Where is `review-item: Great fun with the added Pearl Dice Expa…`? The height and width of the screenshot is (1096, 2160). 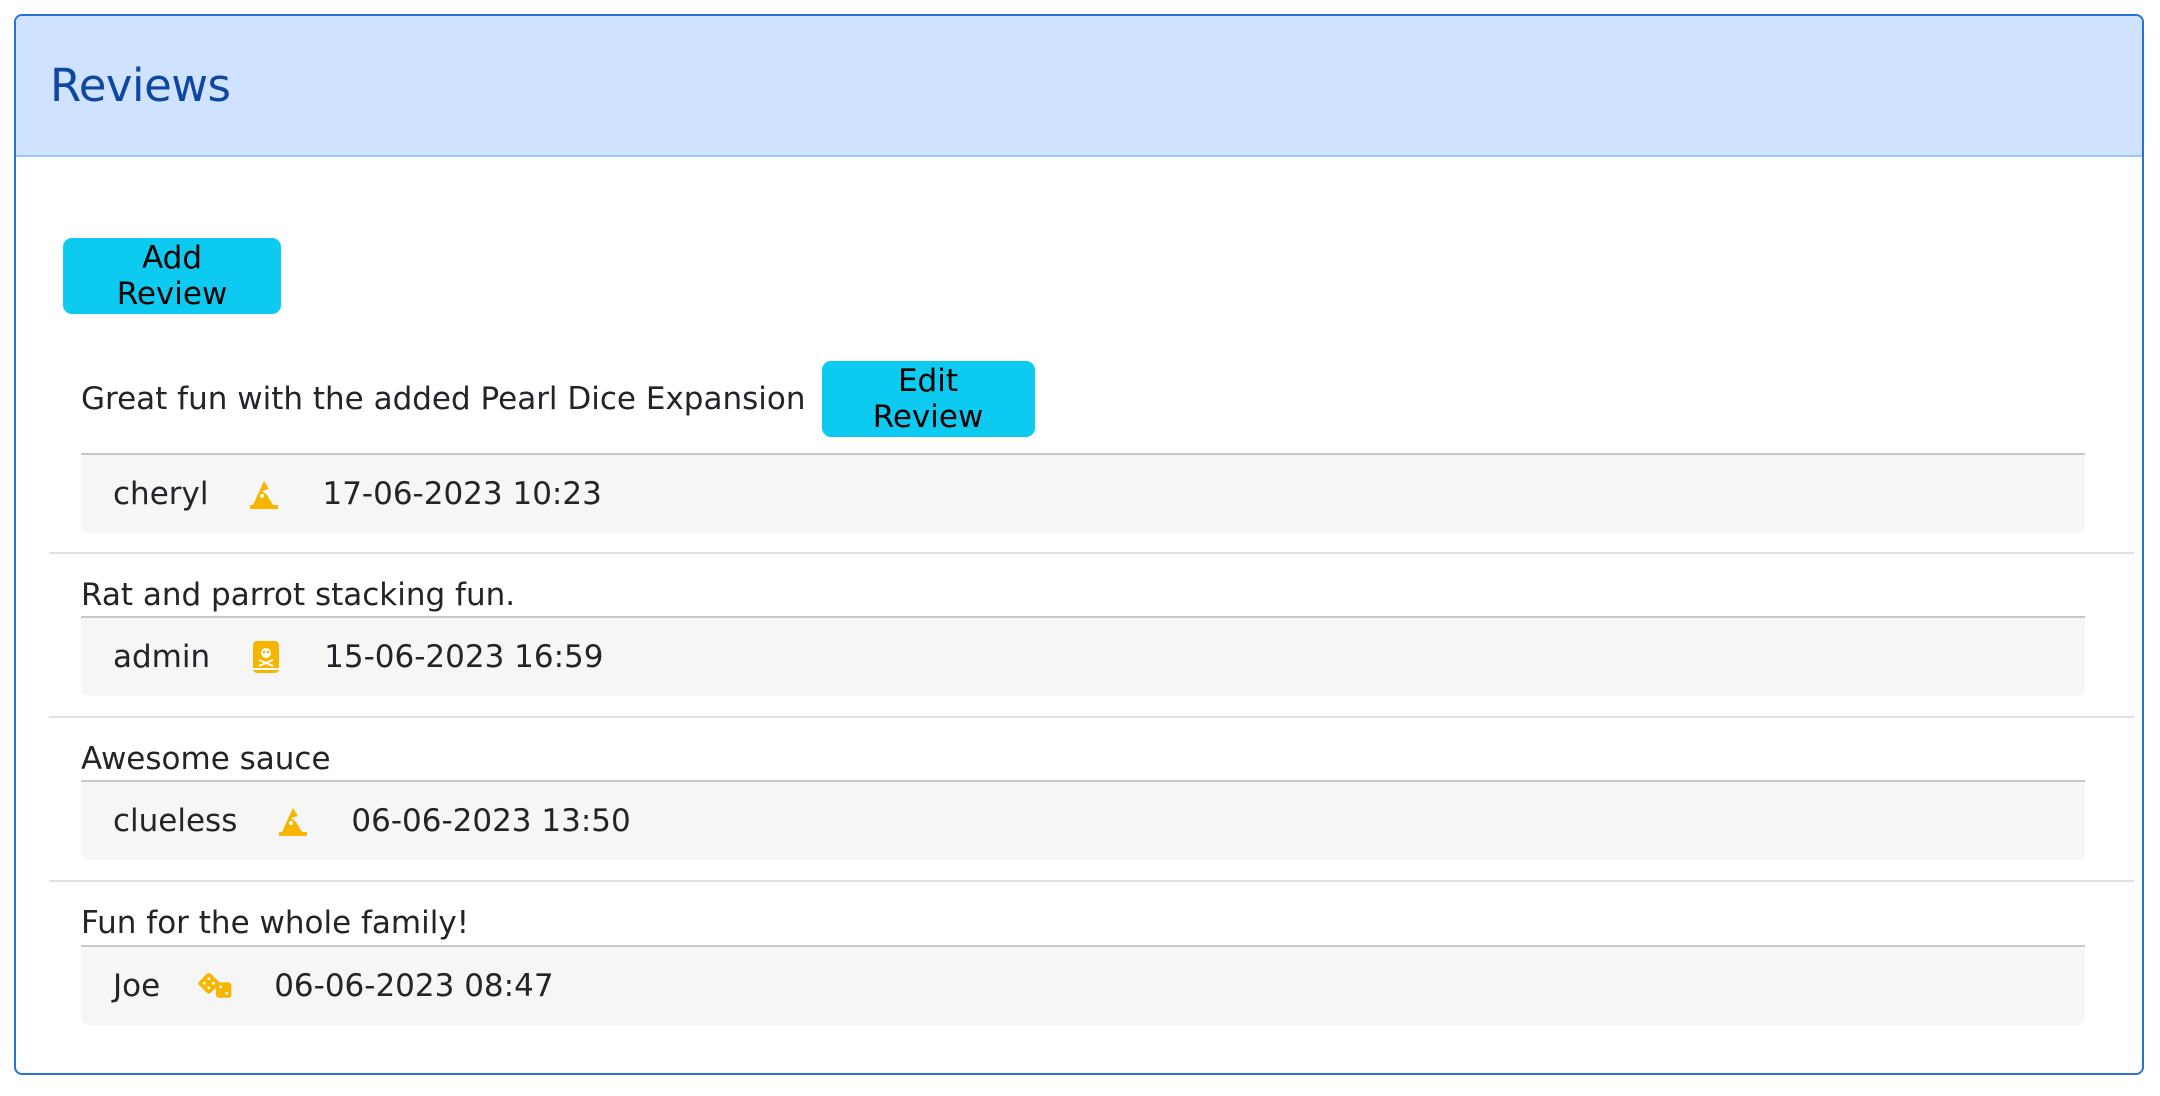 review-item: Great fun with the added Pearl Dice Expa… is located at coordinates (1091, 399).